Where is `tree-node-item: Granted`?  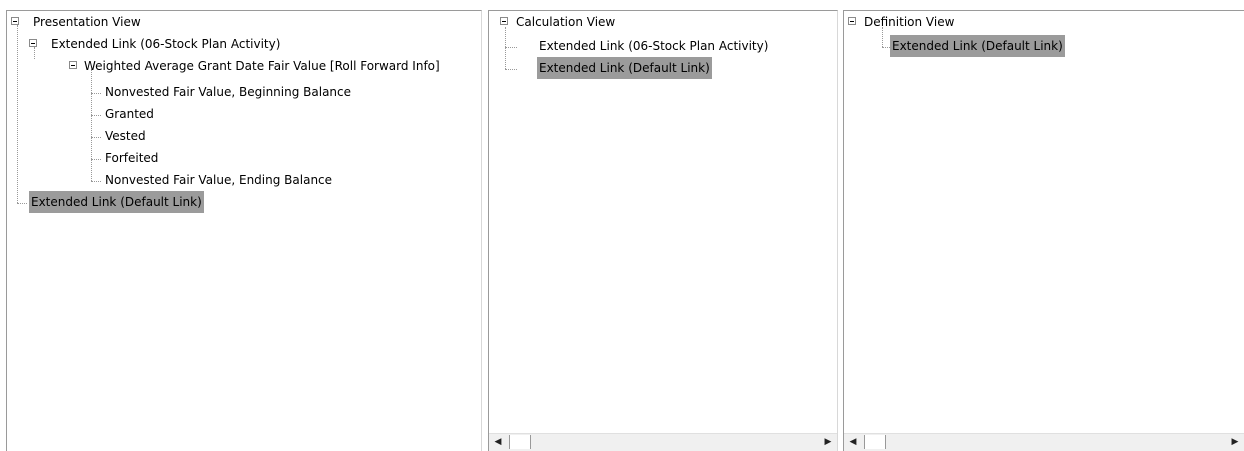 tree-node-item: Granted is located at coordinates (129, 114).